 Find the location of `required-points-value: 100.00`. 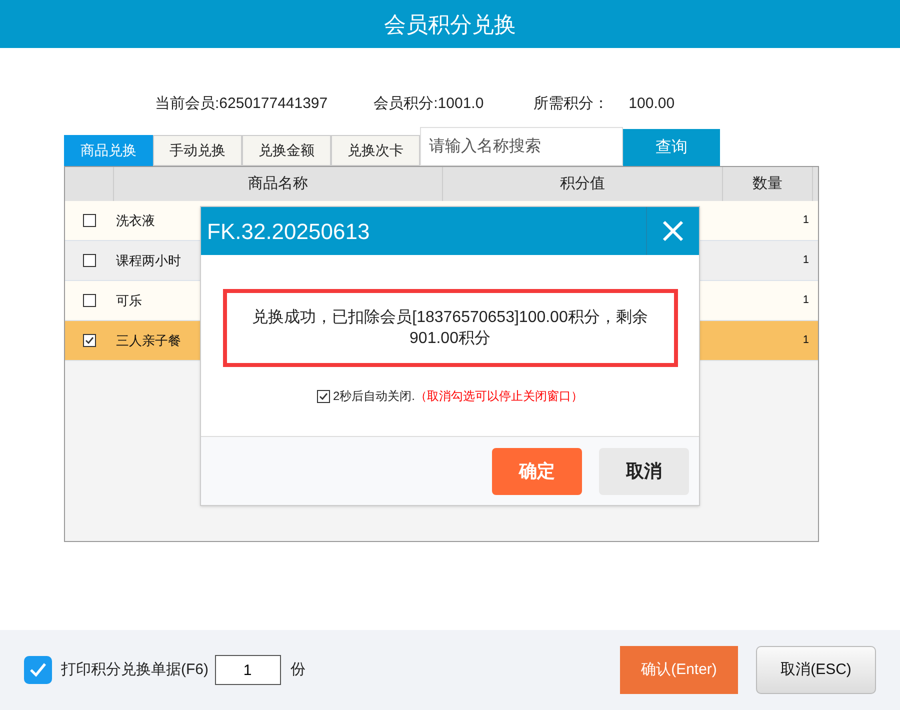

required-points-value: 100.00 is located at coordinates (651, 104).